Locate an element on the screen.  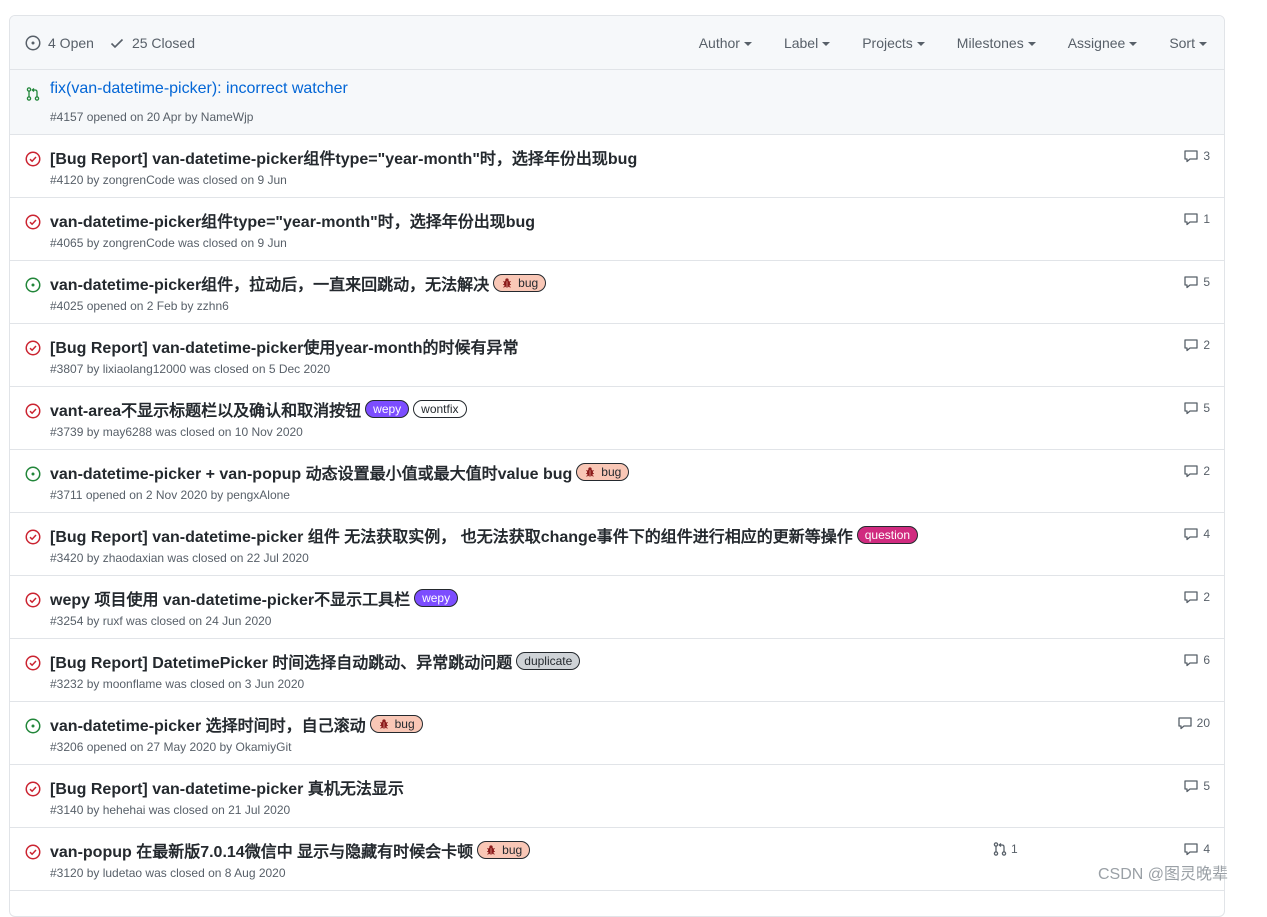
label-text: wontfix is located at coordinates (440, 409).